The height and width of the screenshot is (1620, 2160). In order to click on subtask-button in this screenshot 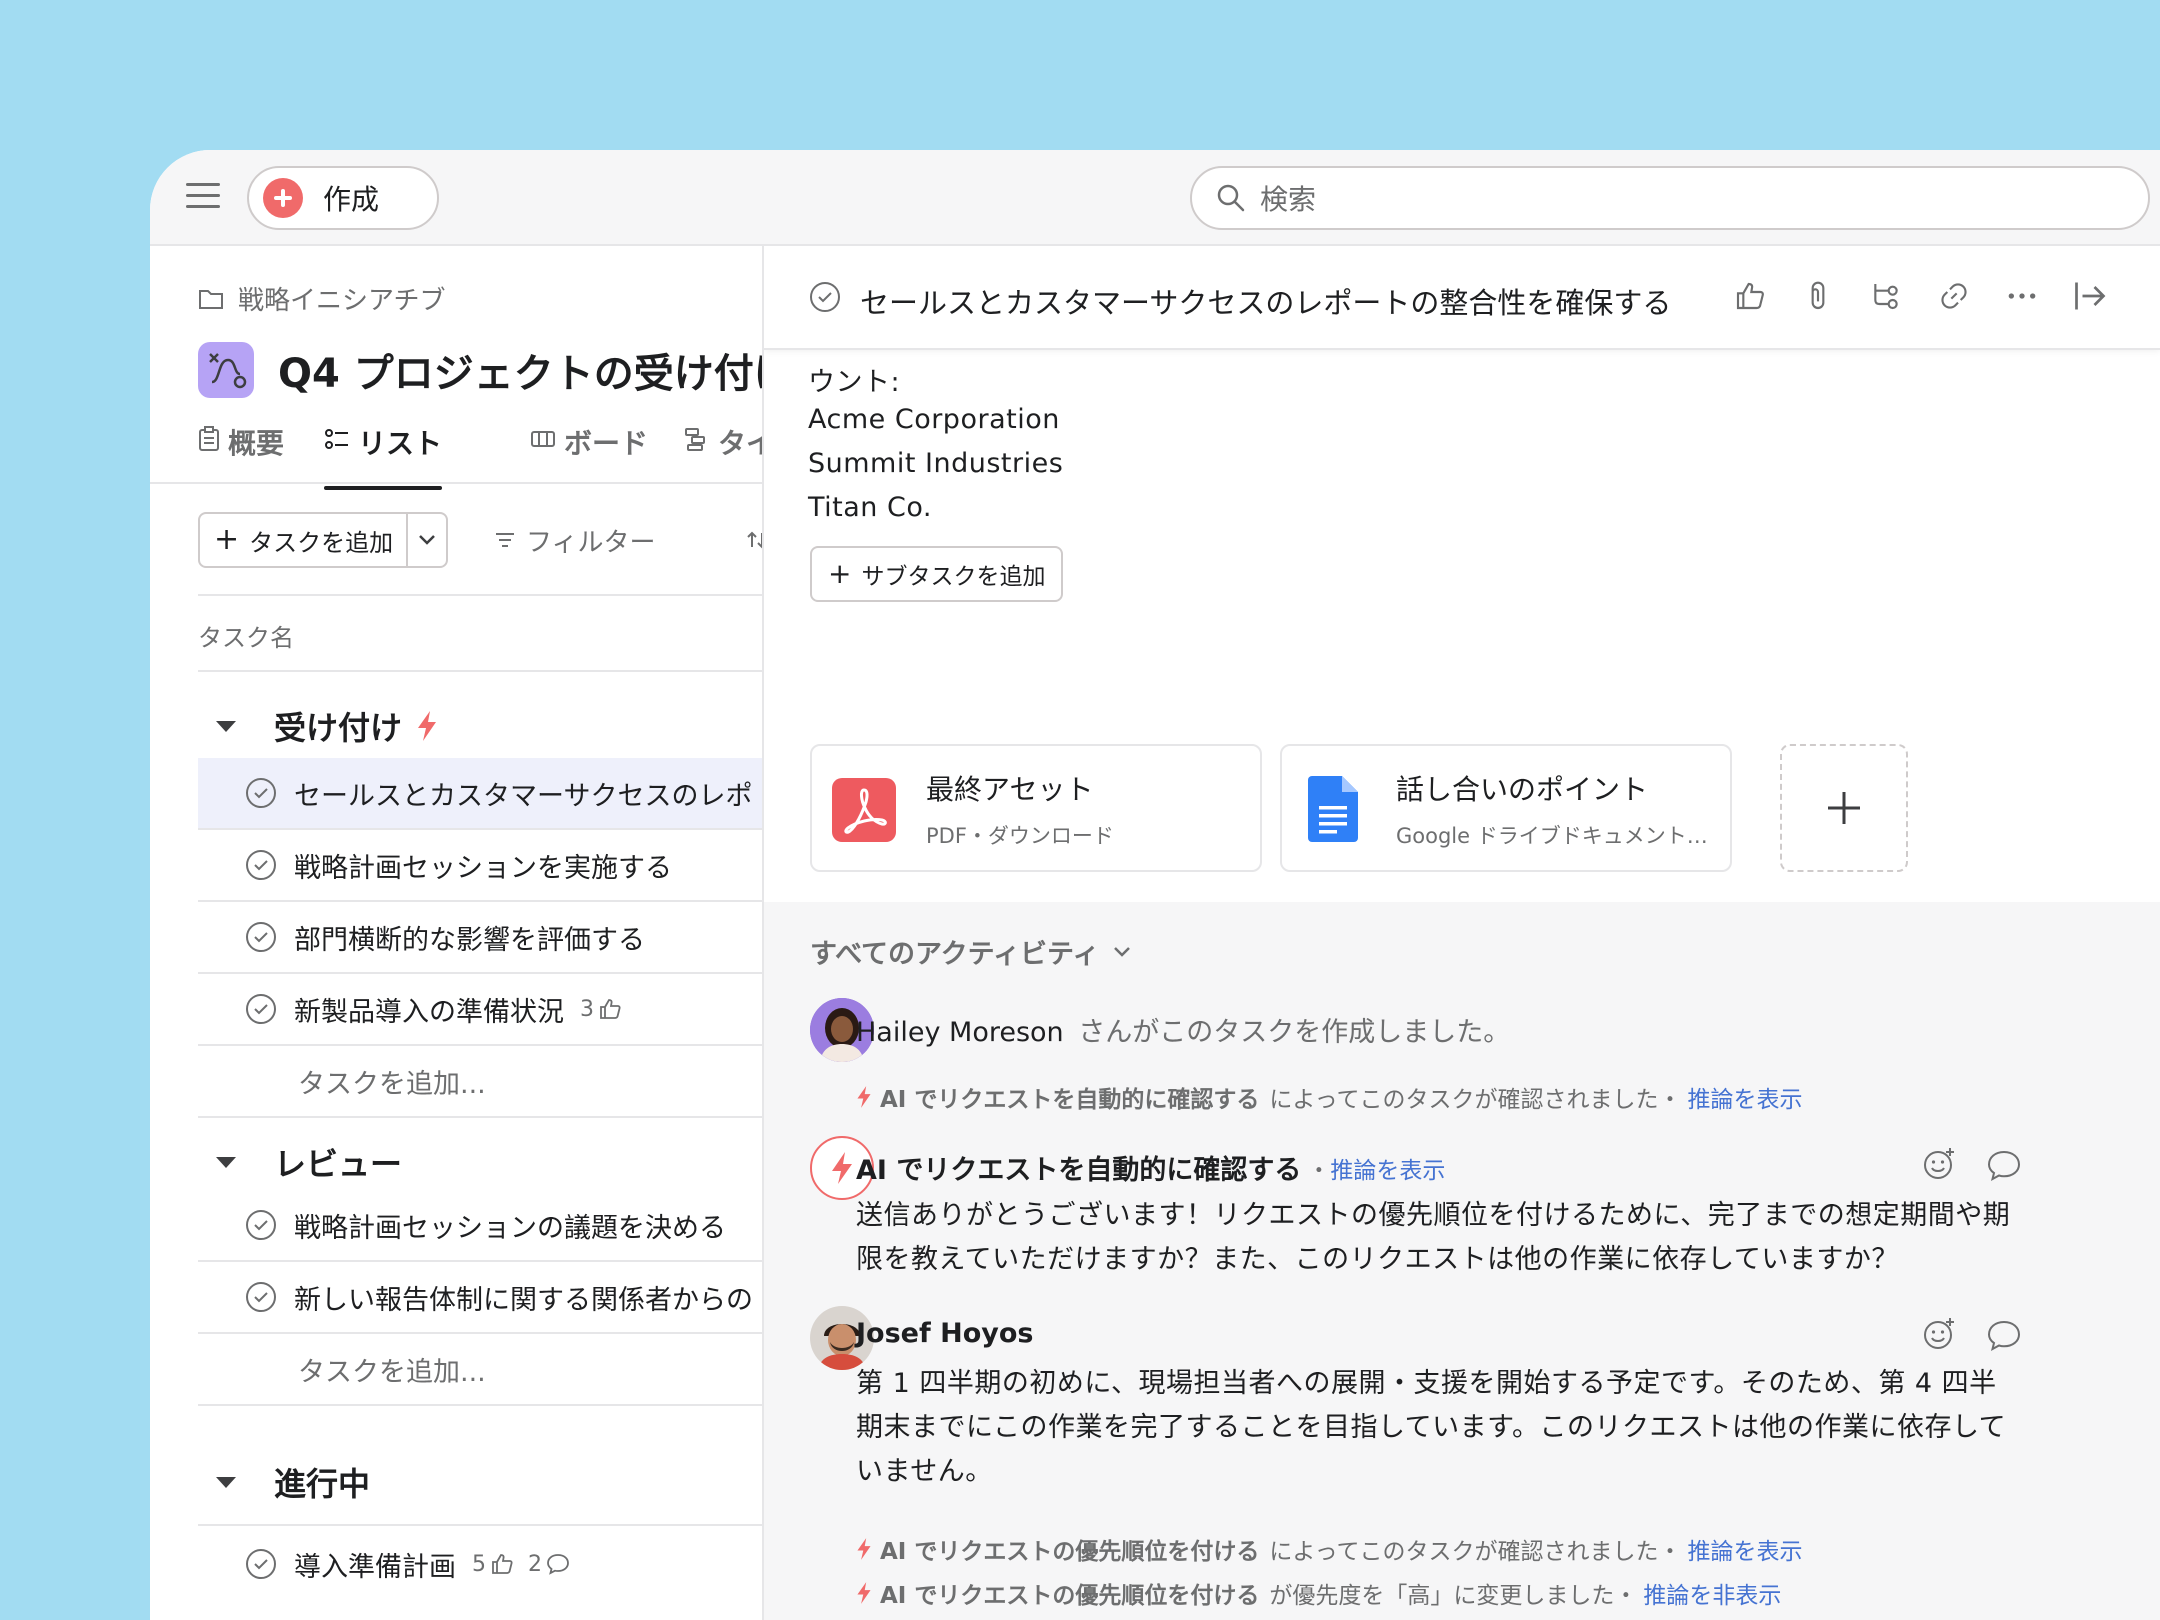, I will do `click(1886, 296)`.